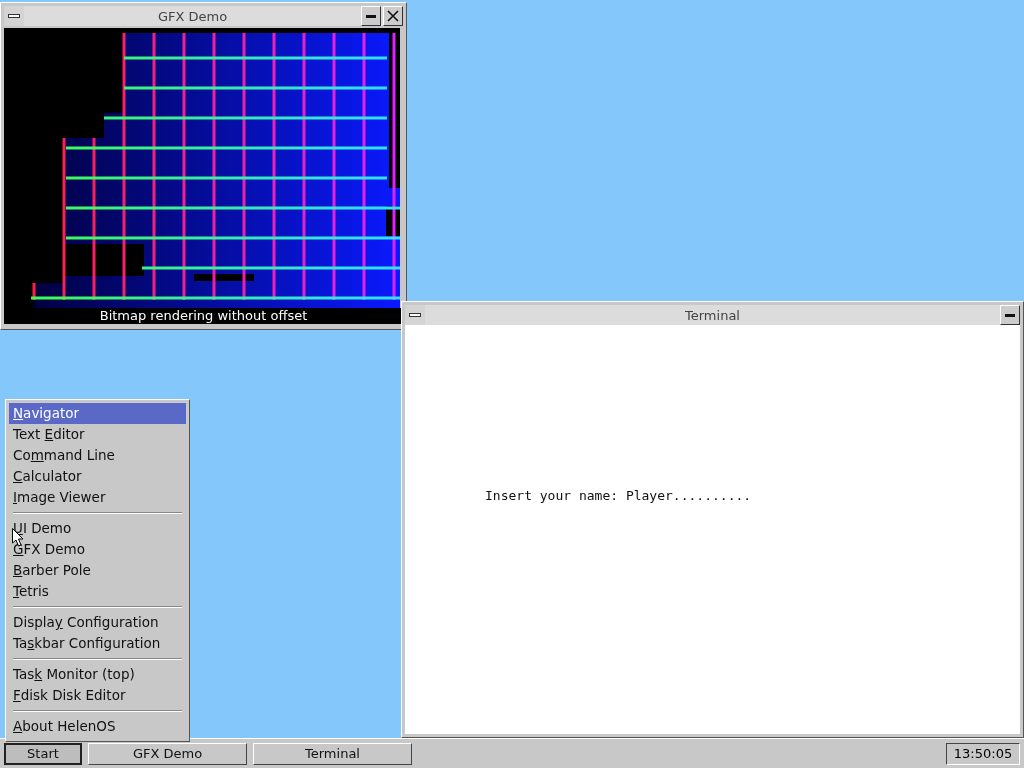 Image resolution: width=1024 pixels, height=768 pixels. I want to click on menu-item: Image Viewer, so click(97, 497).